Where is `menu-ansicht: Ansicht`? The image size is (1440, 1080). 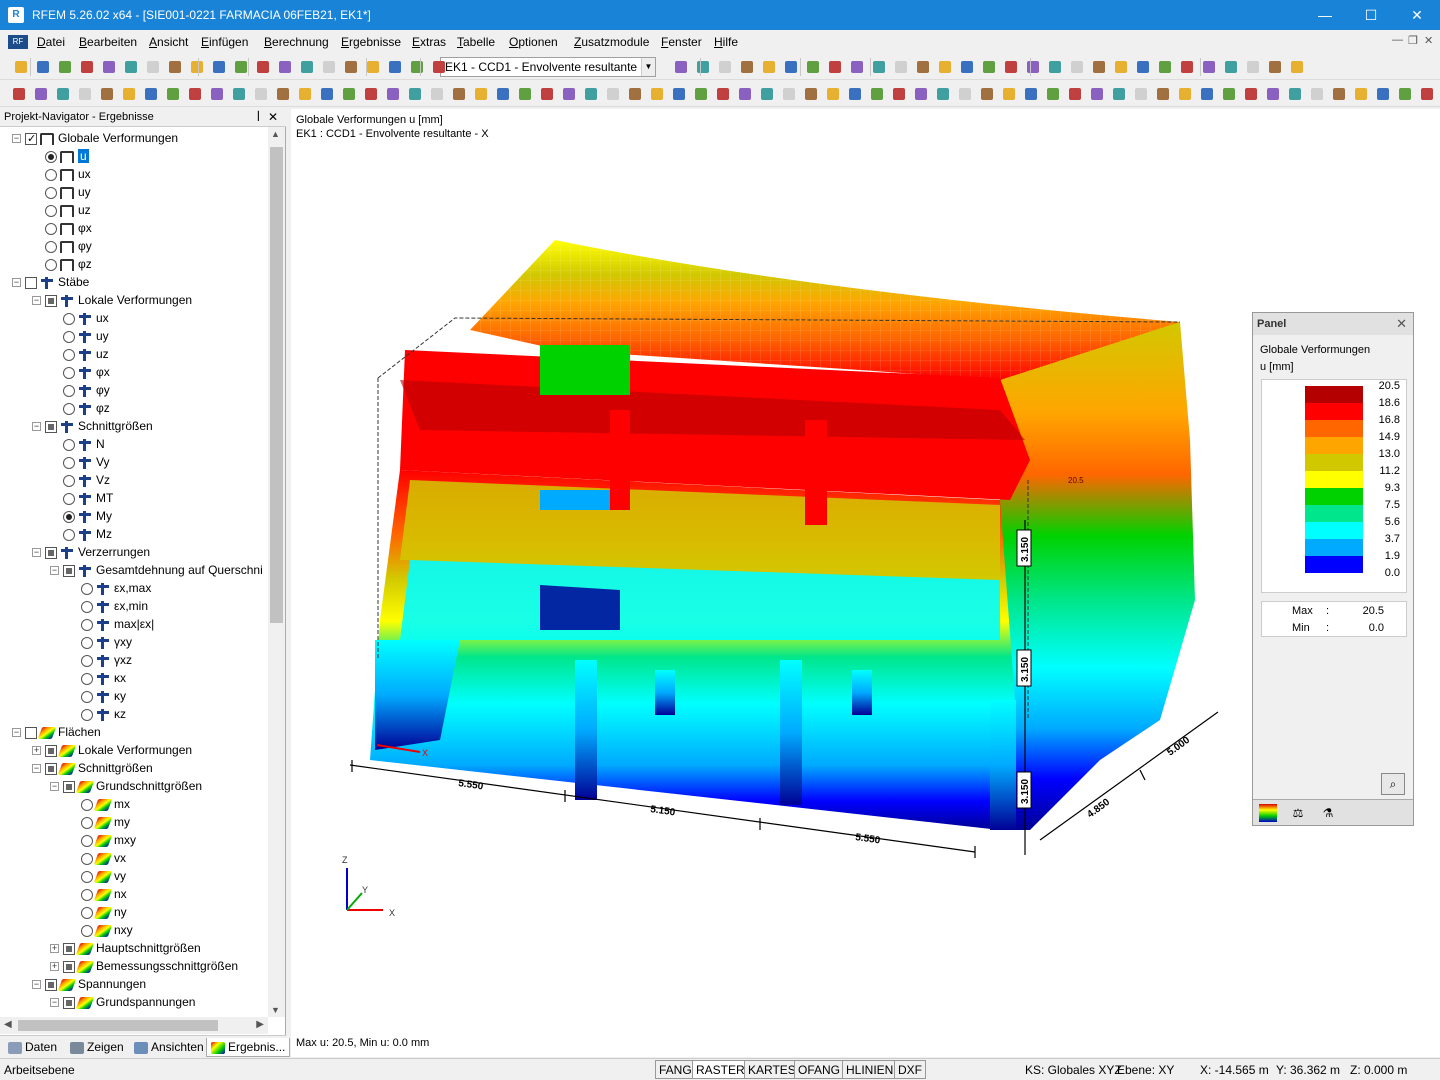 menu-ansicht: Ansicht is located at coordinates (168, 42).